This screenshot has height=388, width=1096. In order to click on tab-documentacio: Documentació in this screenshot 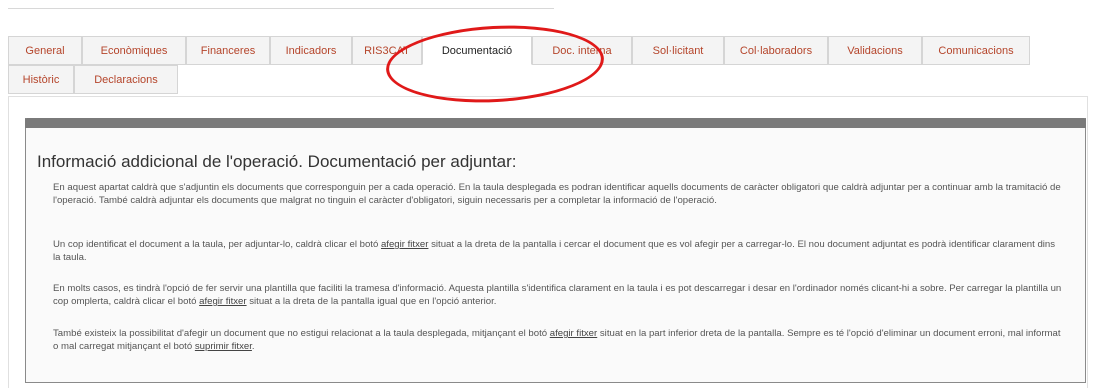, I will do `click(477, 50)`.